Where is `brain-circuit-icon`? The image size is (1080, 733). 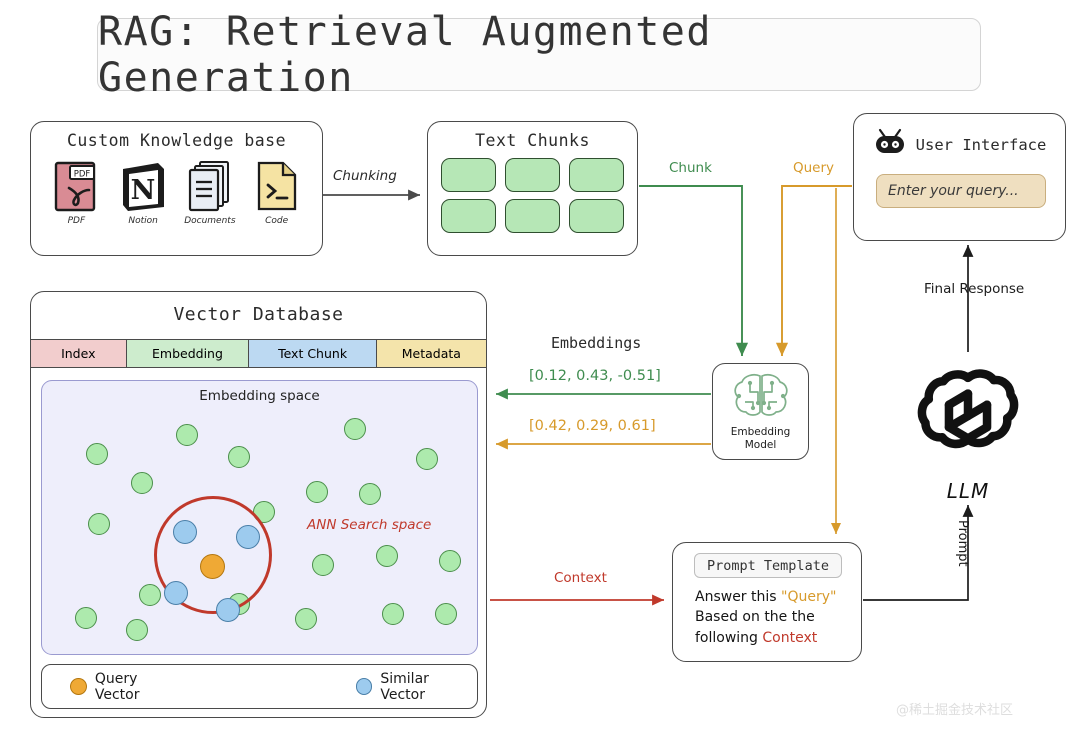 brain-circuit-icon is located at coordinates (760, 394).